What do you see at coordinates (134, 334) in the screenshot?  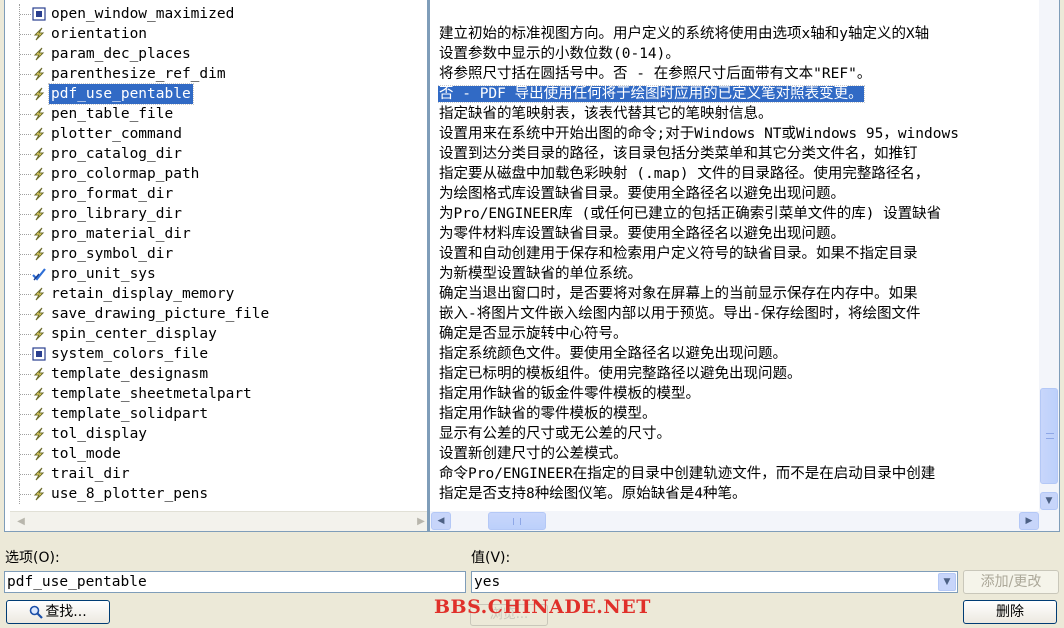 I see `option-tree-item-label: spin_center_display` at bounding box center [134, 334].